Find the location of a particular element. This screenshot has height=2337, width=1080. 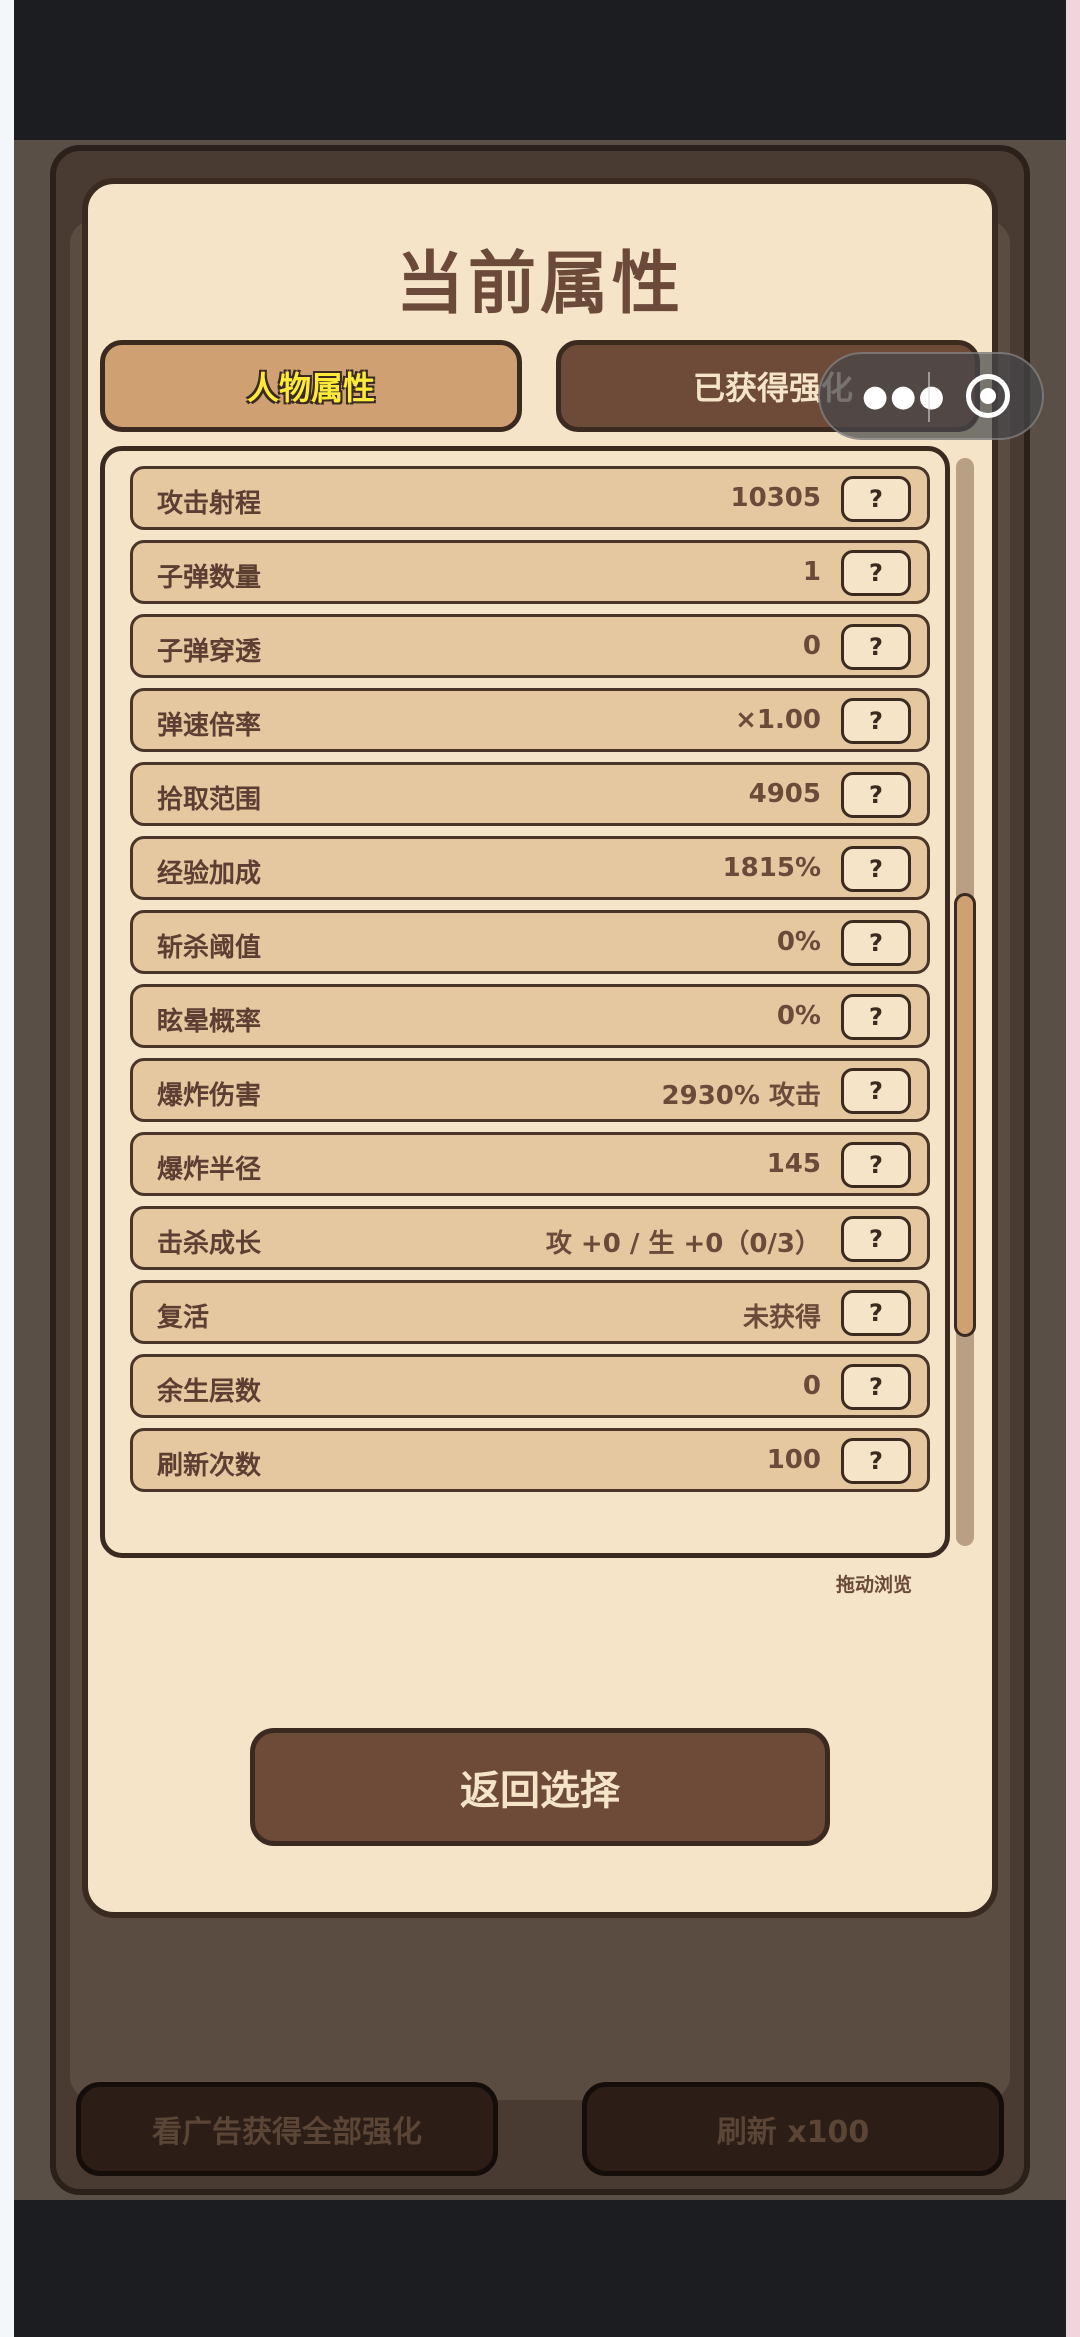

attribute-label: 攻击射程 is located at coordinates (209, 504).